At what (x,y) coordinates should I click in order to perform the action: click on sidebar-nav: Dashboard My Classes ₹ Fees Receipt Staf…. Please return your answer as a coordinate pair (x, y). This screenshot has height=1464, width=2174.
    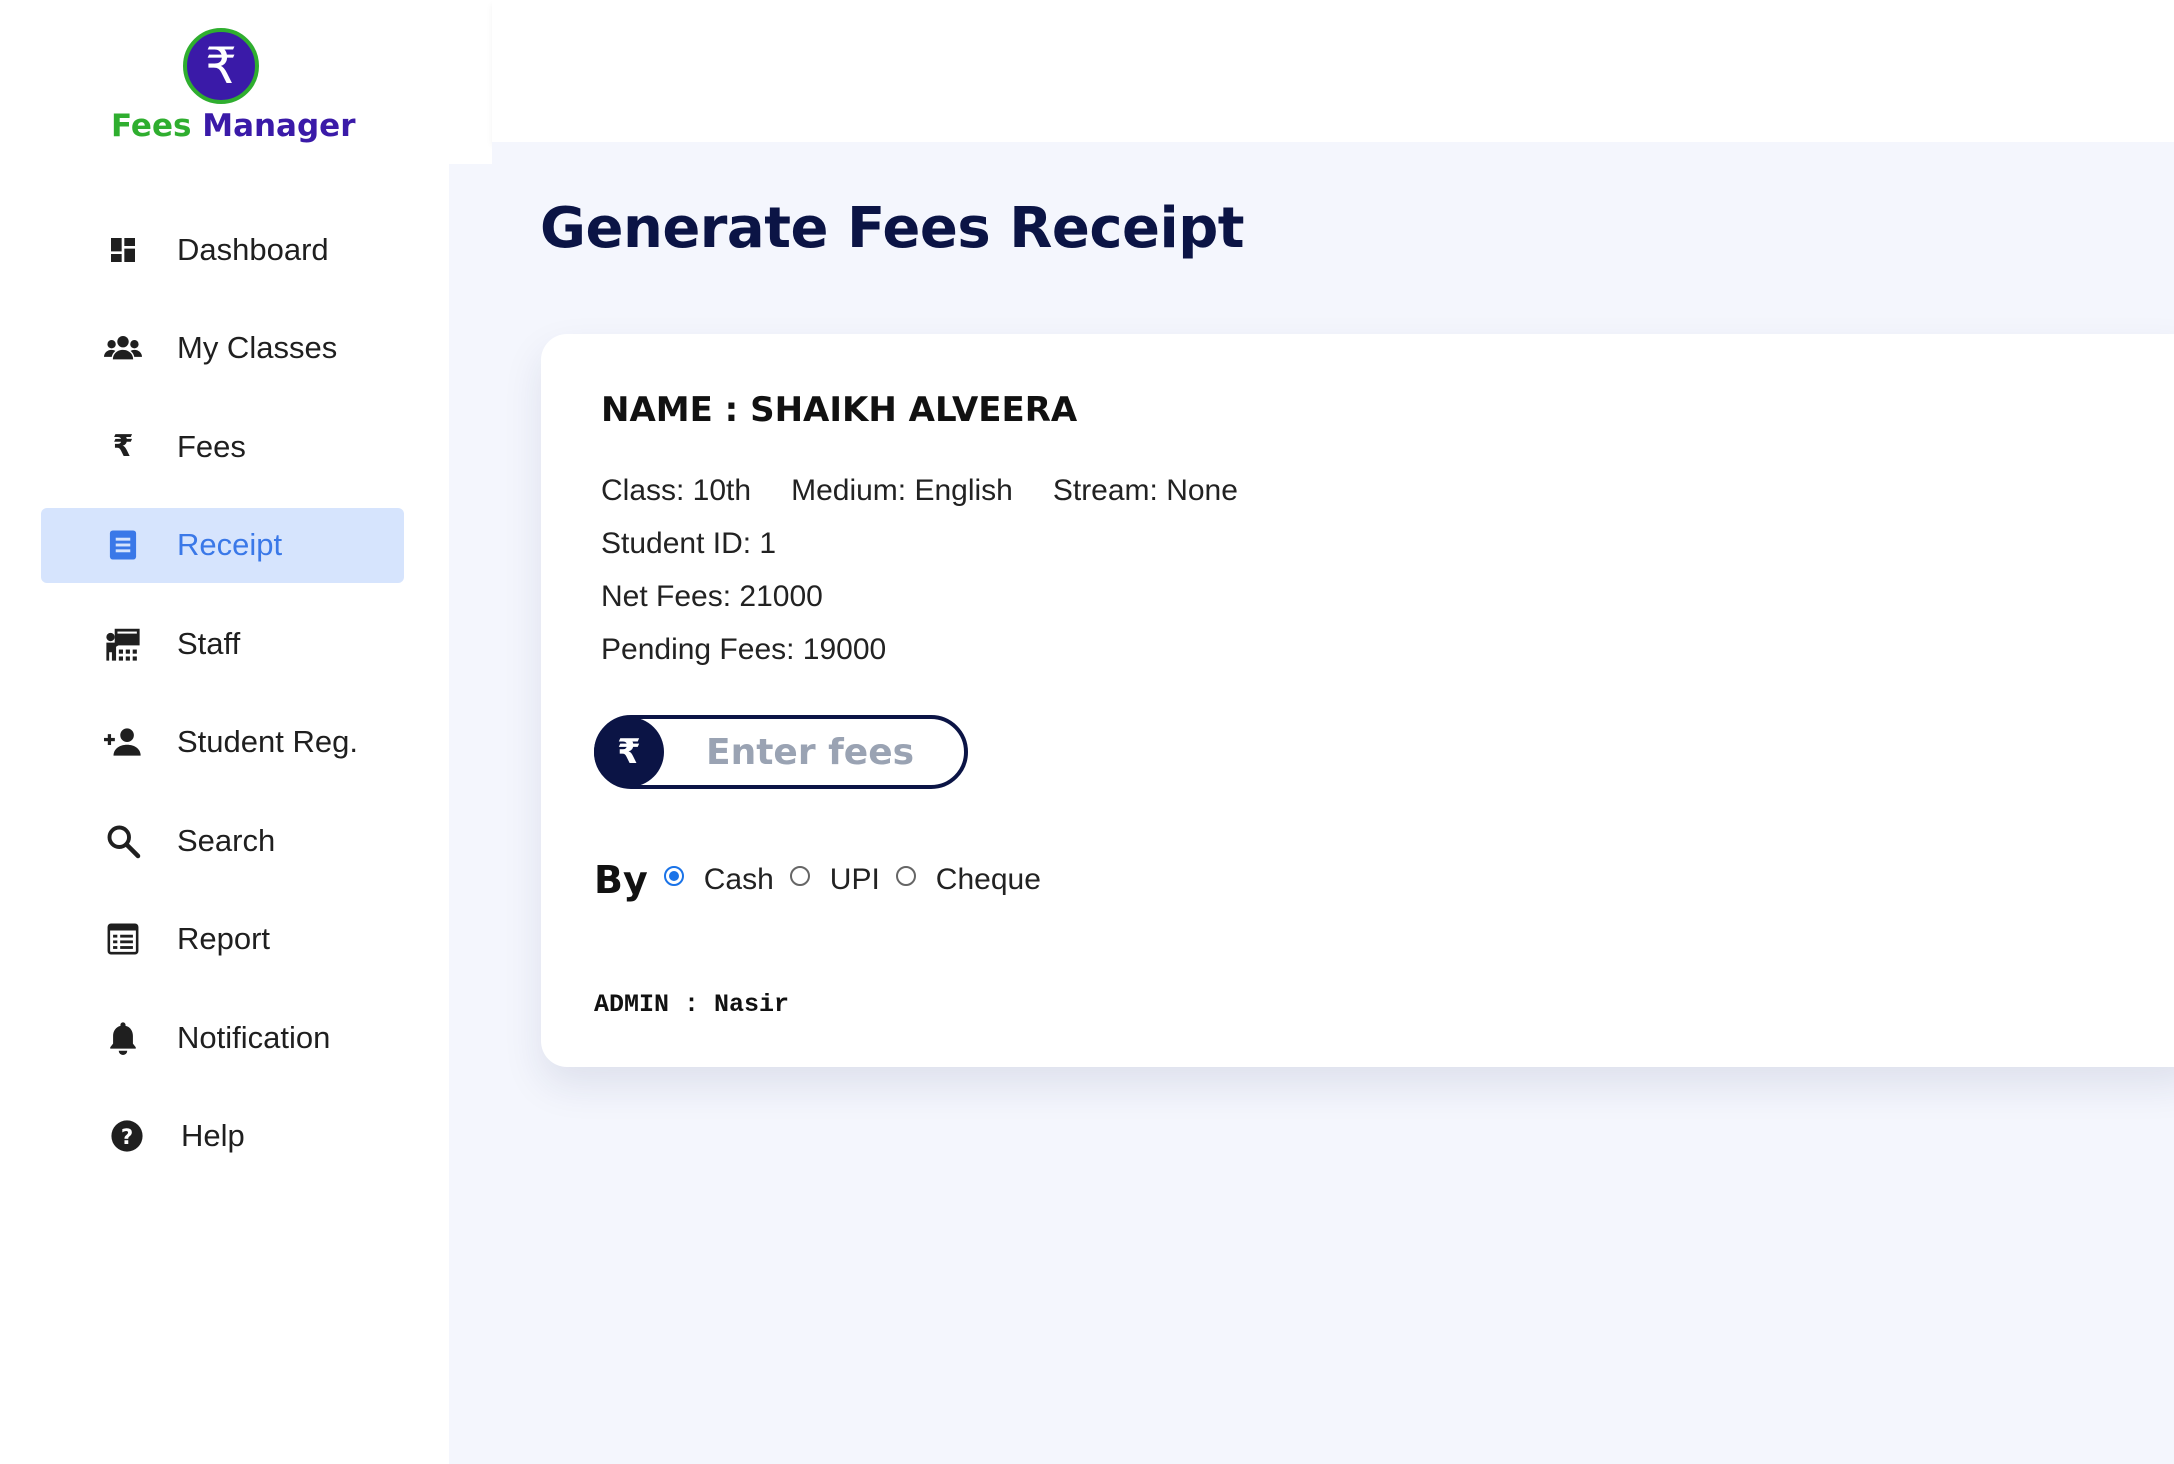
    Looking at the image, I should click on (222, 704).